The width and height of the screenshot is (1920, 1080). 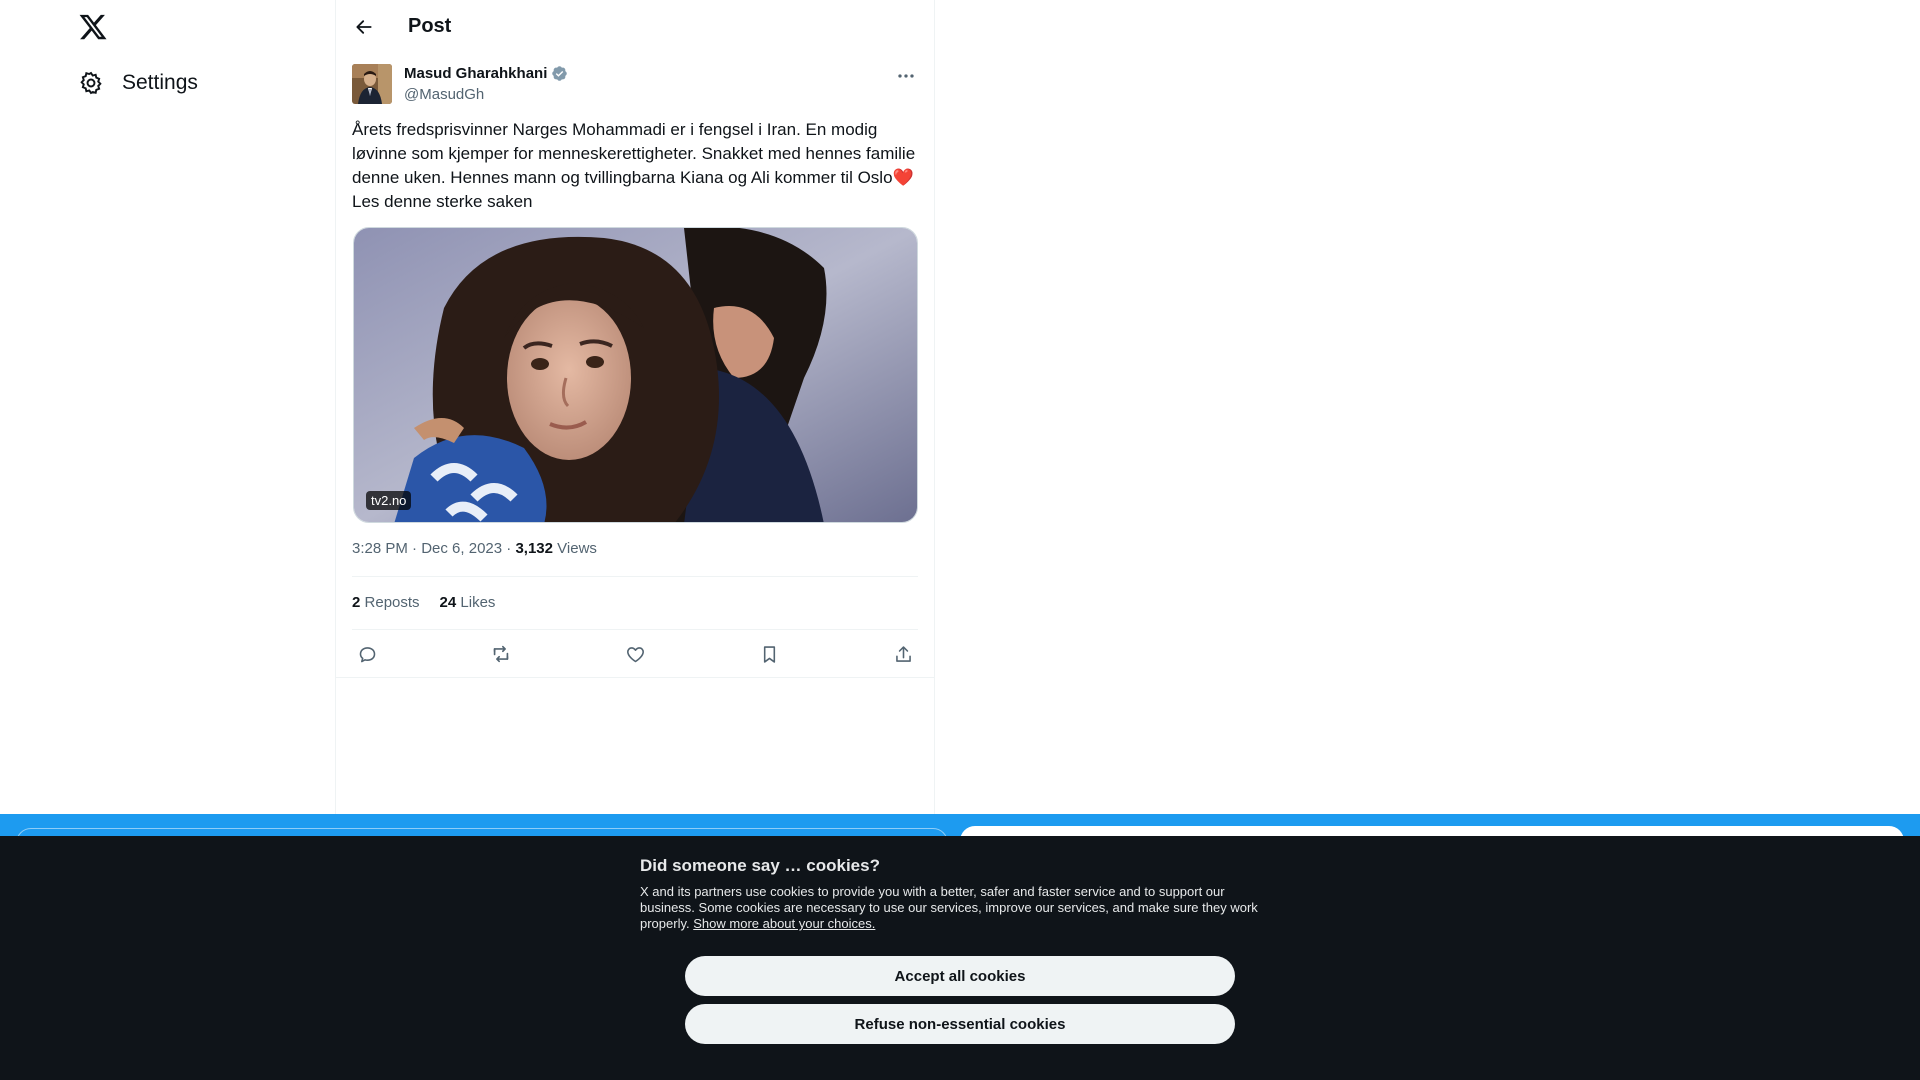 What do you see at coordinates (389, 500) in the screenshot?
I see `media-source-badge: tv2.no` at bounding box center [389, 500].